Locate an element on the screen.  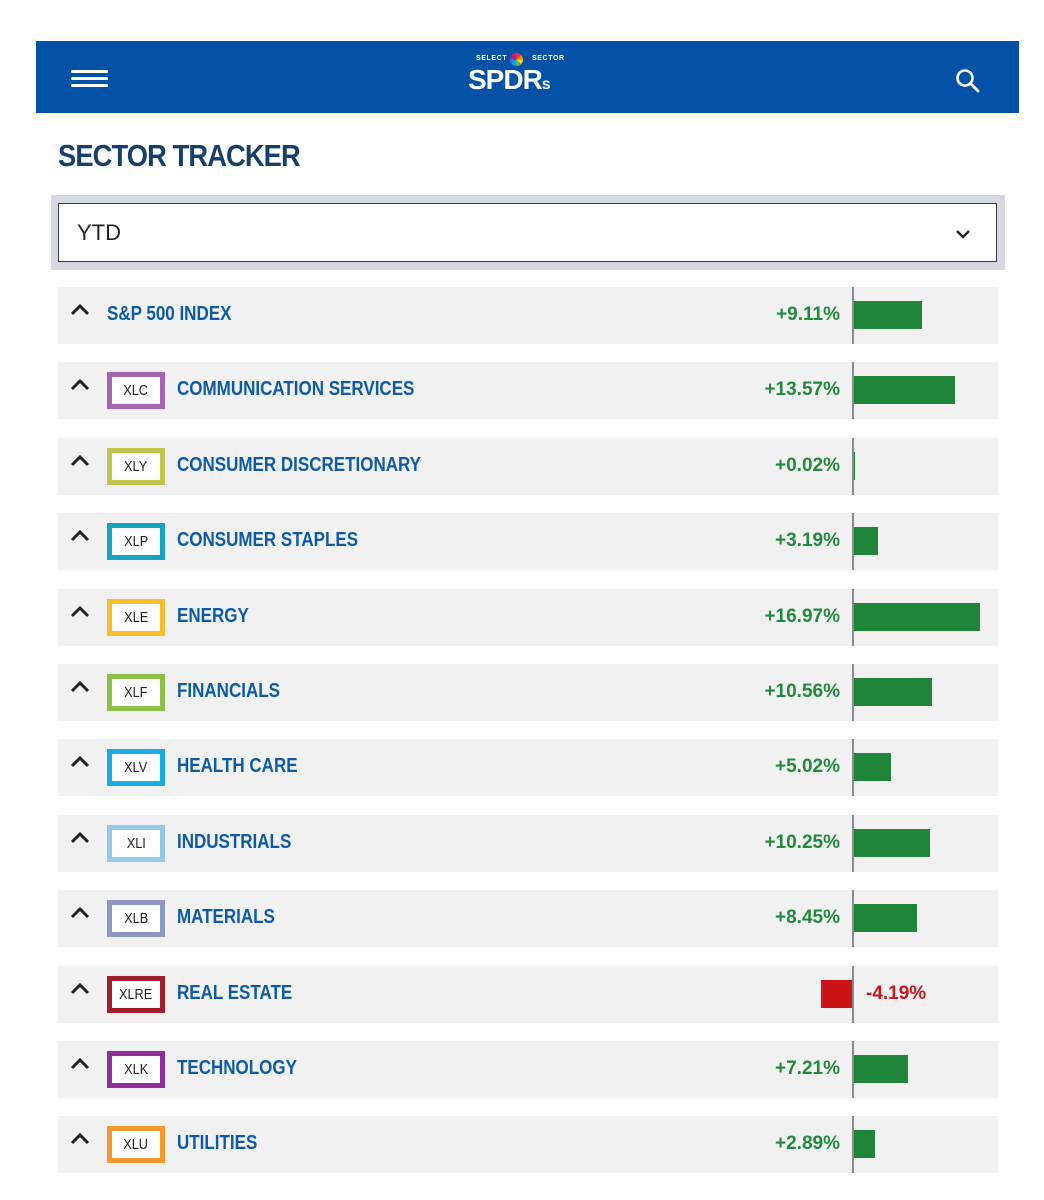
ticker-badge: XLY is located at coordinates (136, 466).